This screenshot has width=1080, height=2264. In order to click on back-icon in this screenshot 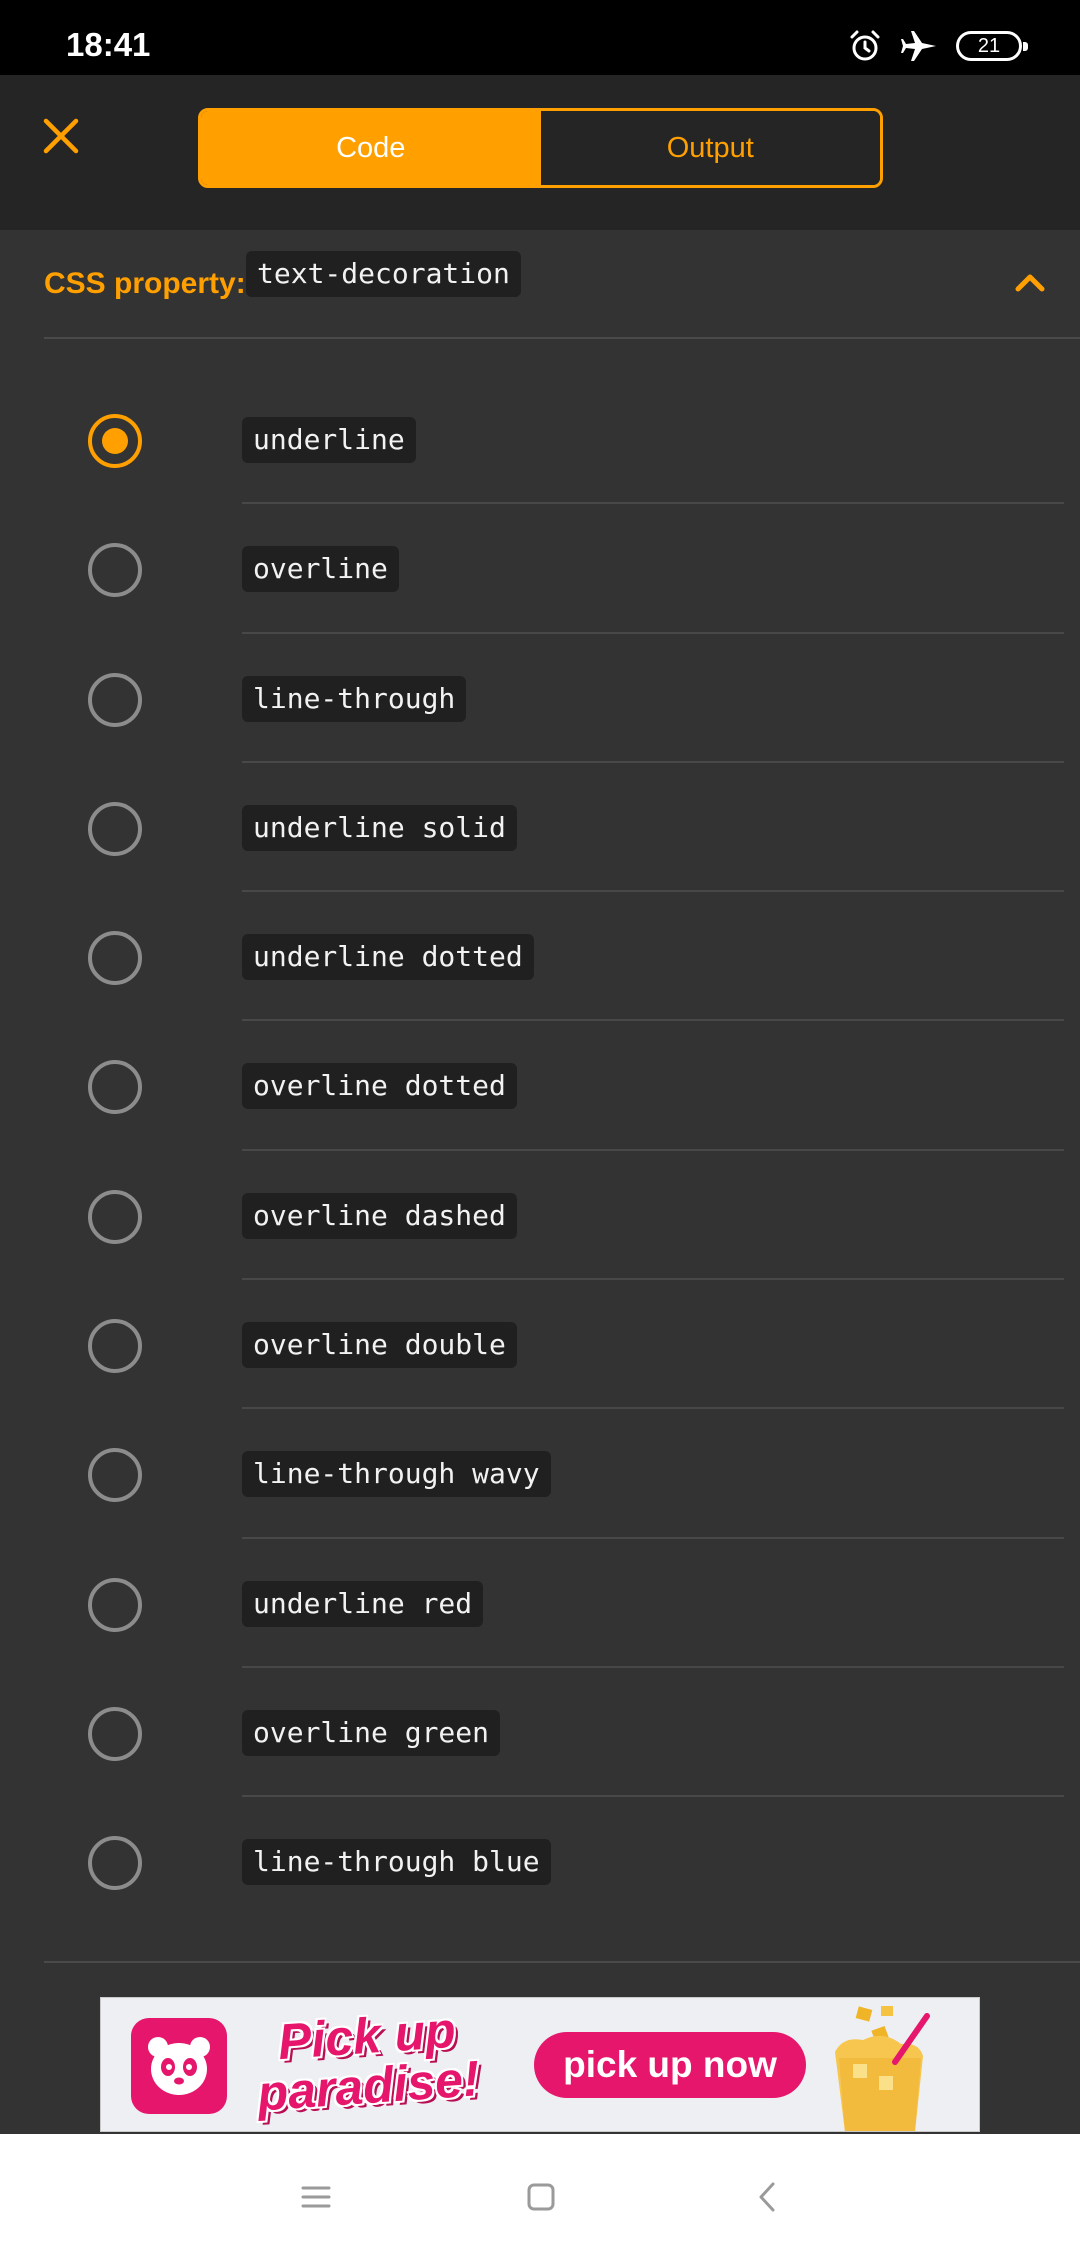, I will do `click(767, 2199)`.